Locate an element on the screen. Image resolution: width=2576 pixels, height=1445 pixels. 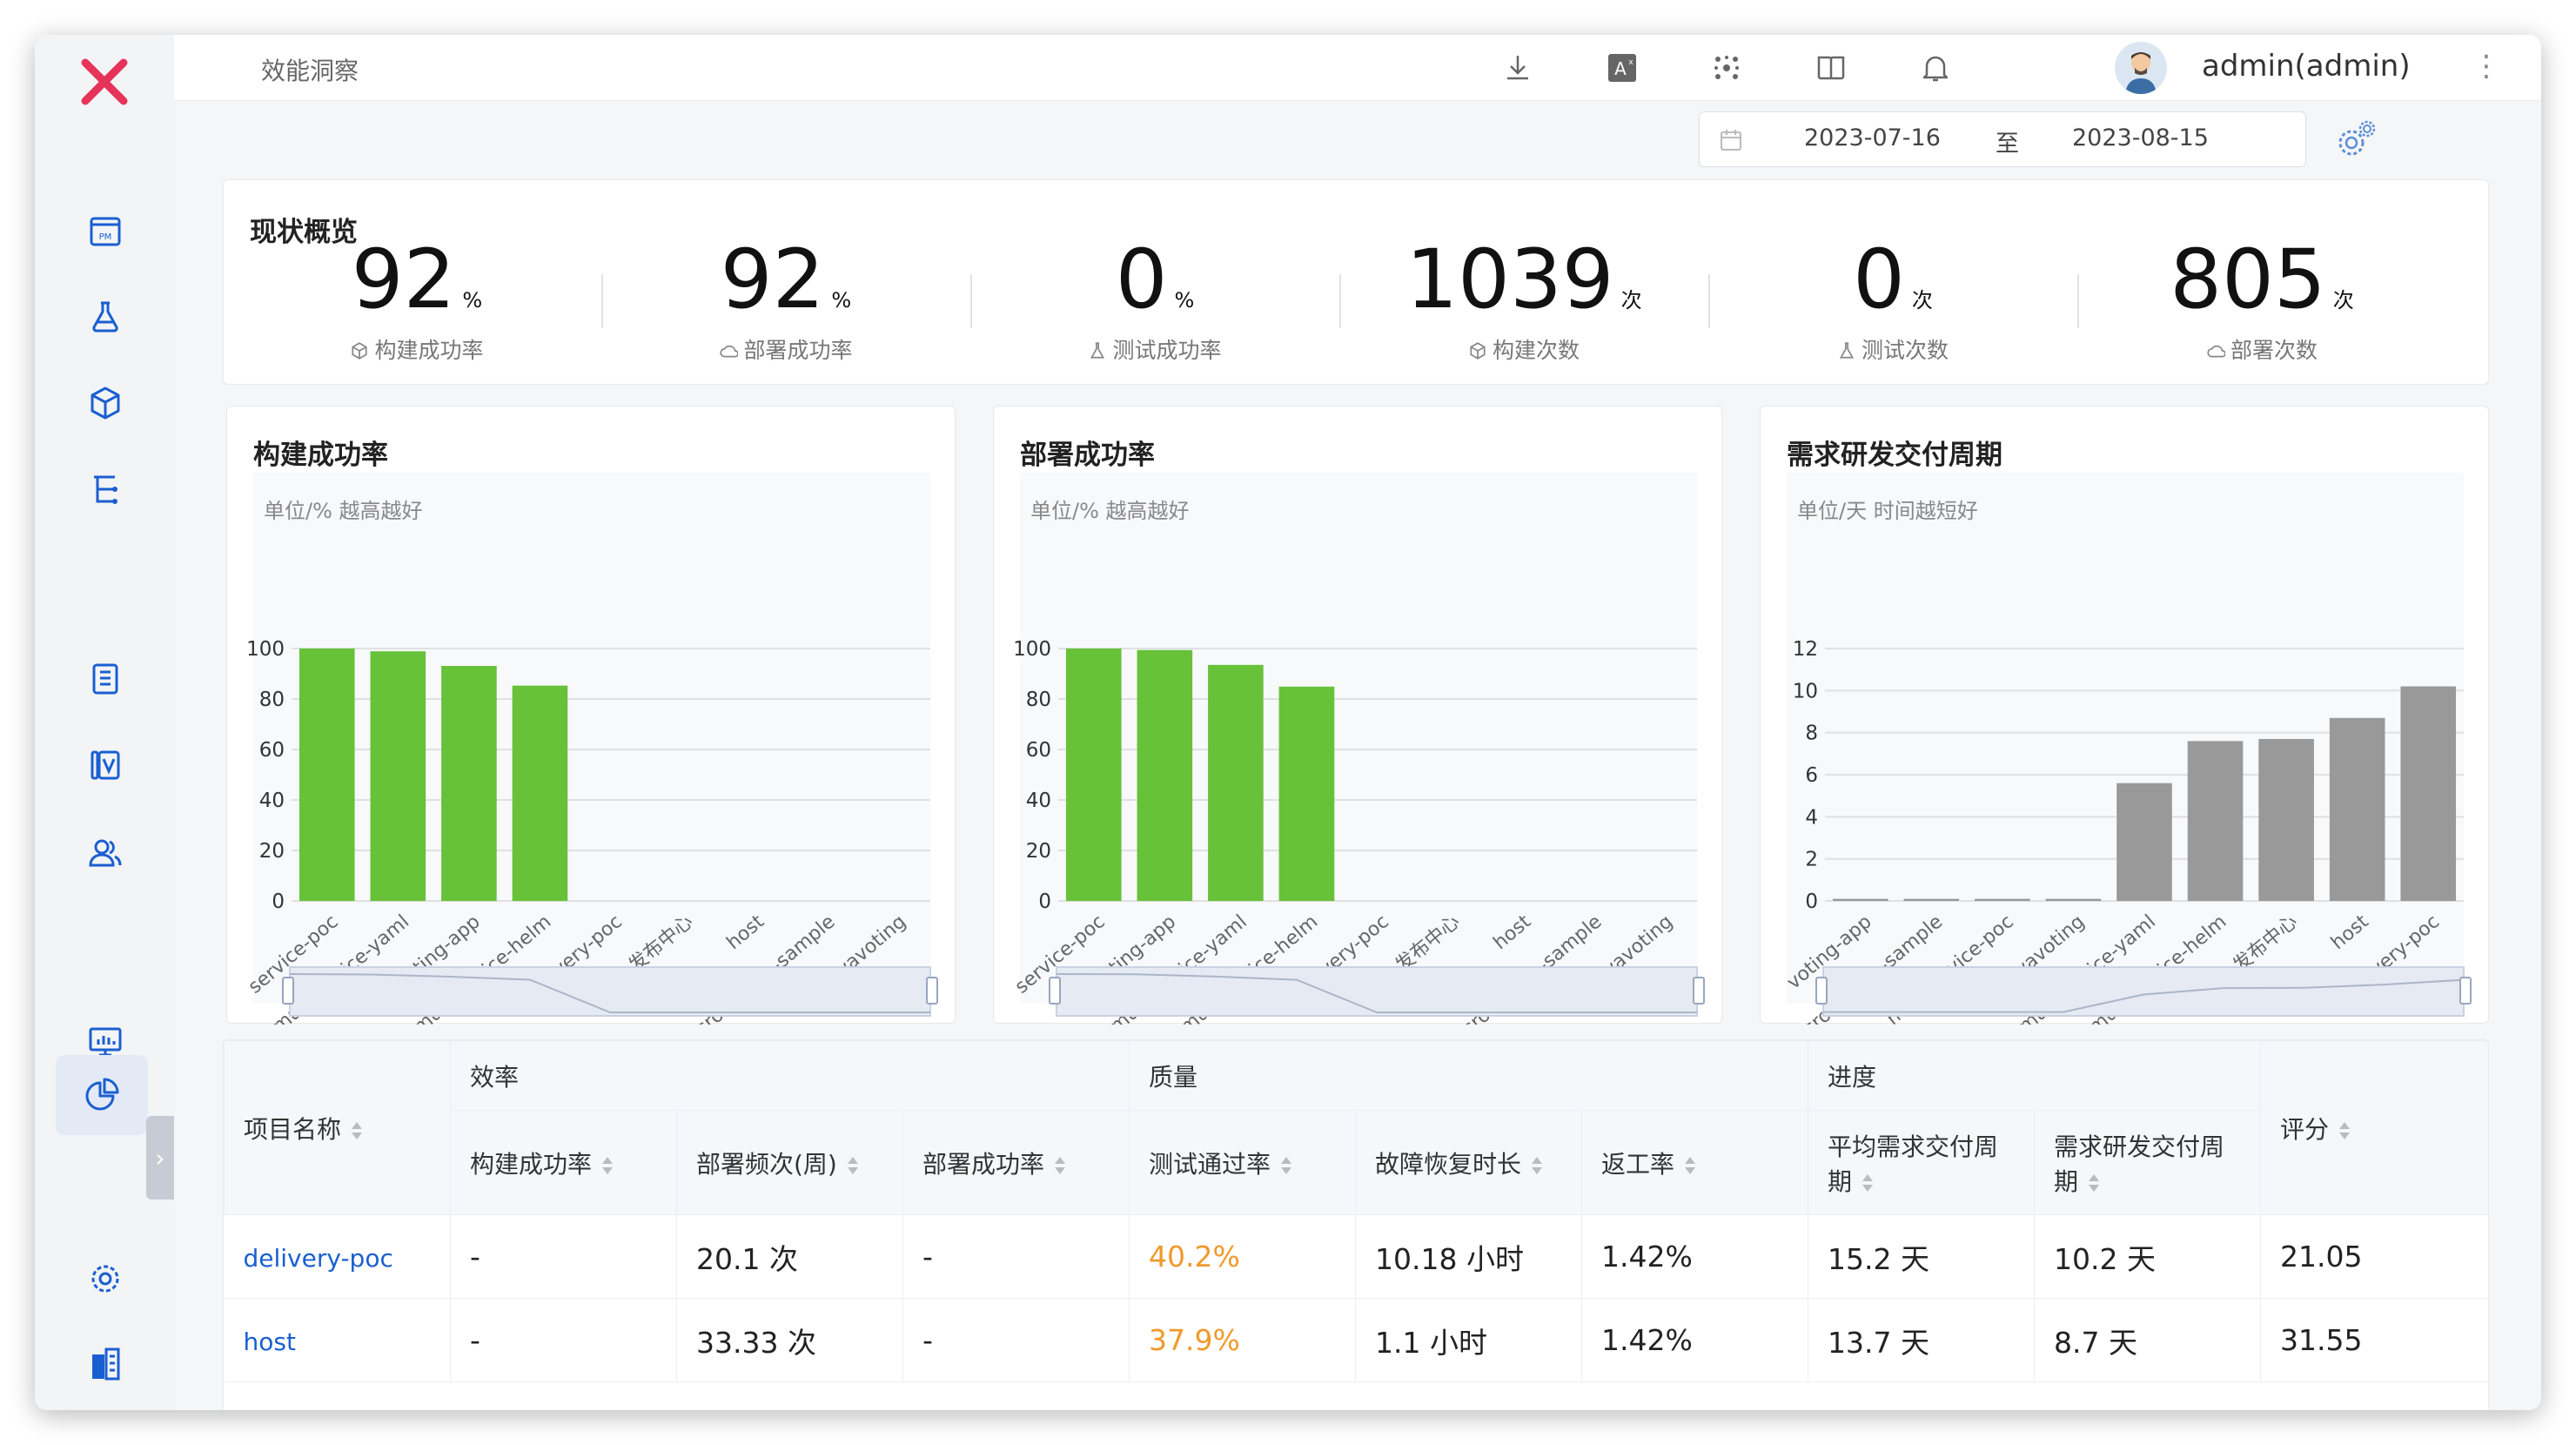
col-project-name: 项目名称 is located at coordinates (337, 1128).